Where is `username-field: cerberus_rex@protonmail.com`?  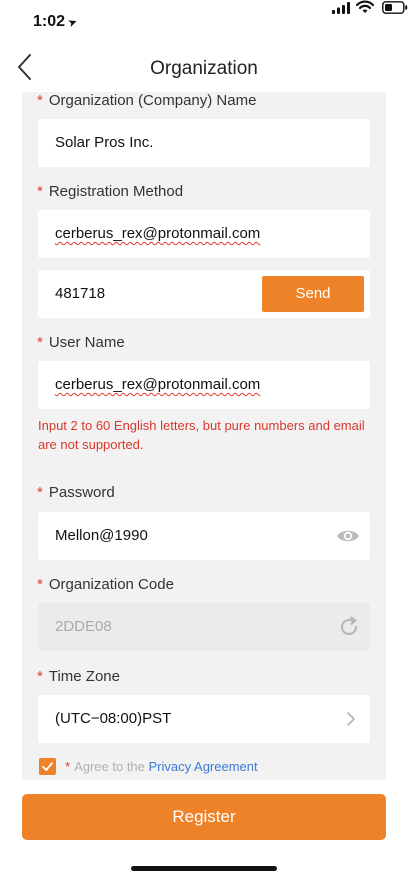 username-field: cerberus_rex@protonmail.com is located at coordinates (204, 385).